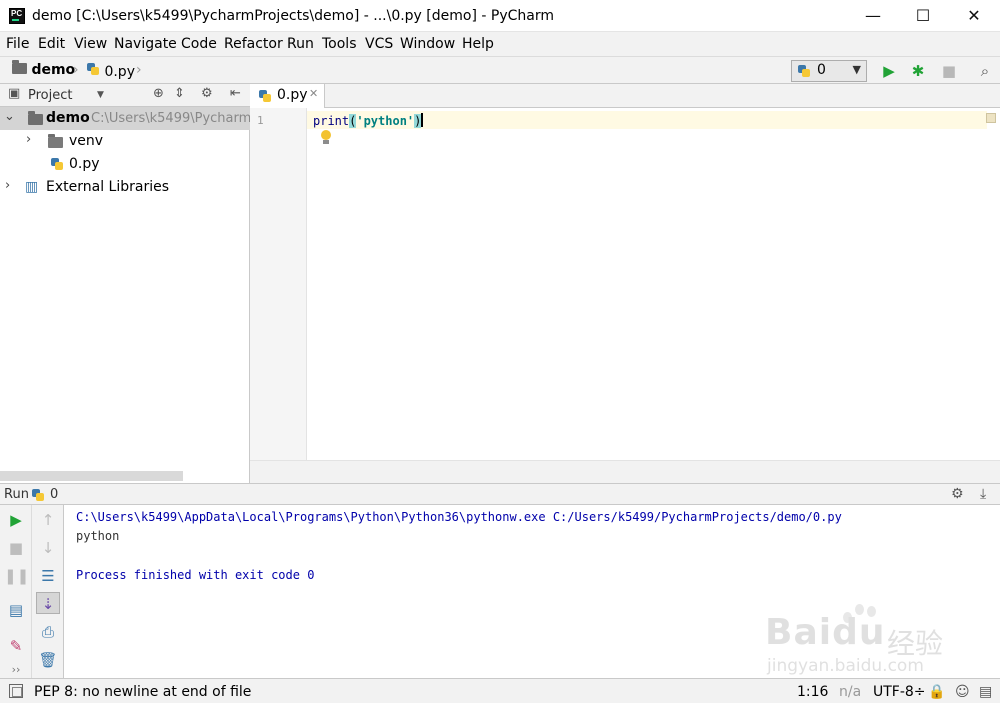 The width and height of the screenshot is (1000, 703). I want to click on maximize-button: ☐, so click(923, 16).